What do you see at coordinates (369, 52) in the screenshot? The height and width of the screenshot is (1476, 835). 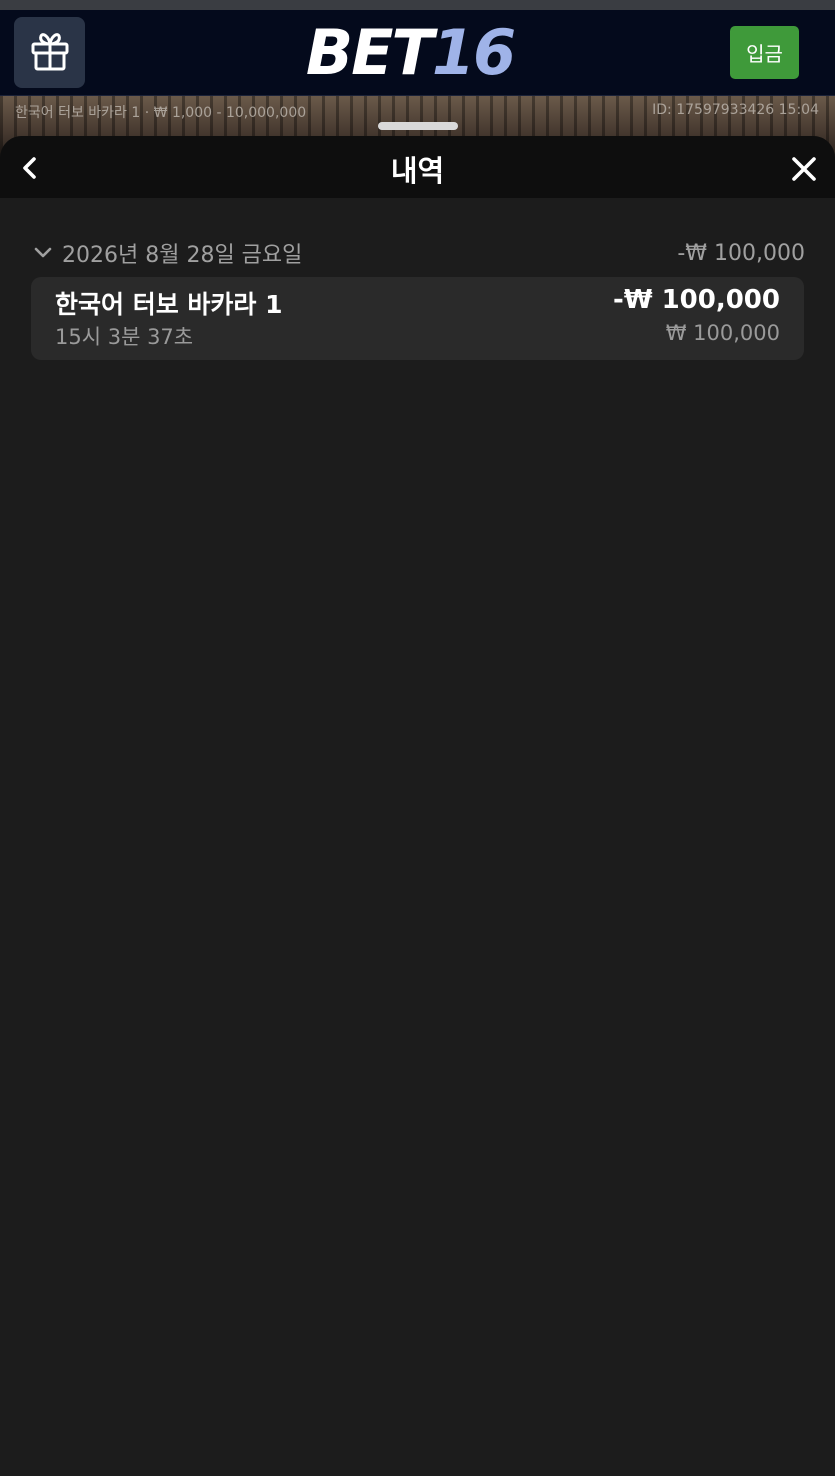 I see `logo-text: BET` at bounding box center [369, 52].